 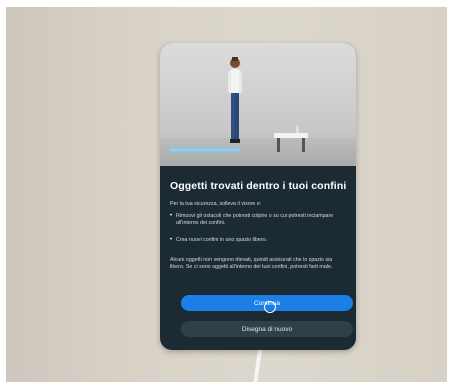 I want to click on list-item-text: Crea nuovi confini in uno spazio libero., so click(x=221, y=240).